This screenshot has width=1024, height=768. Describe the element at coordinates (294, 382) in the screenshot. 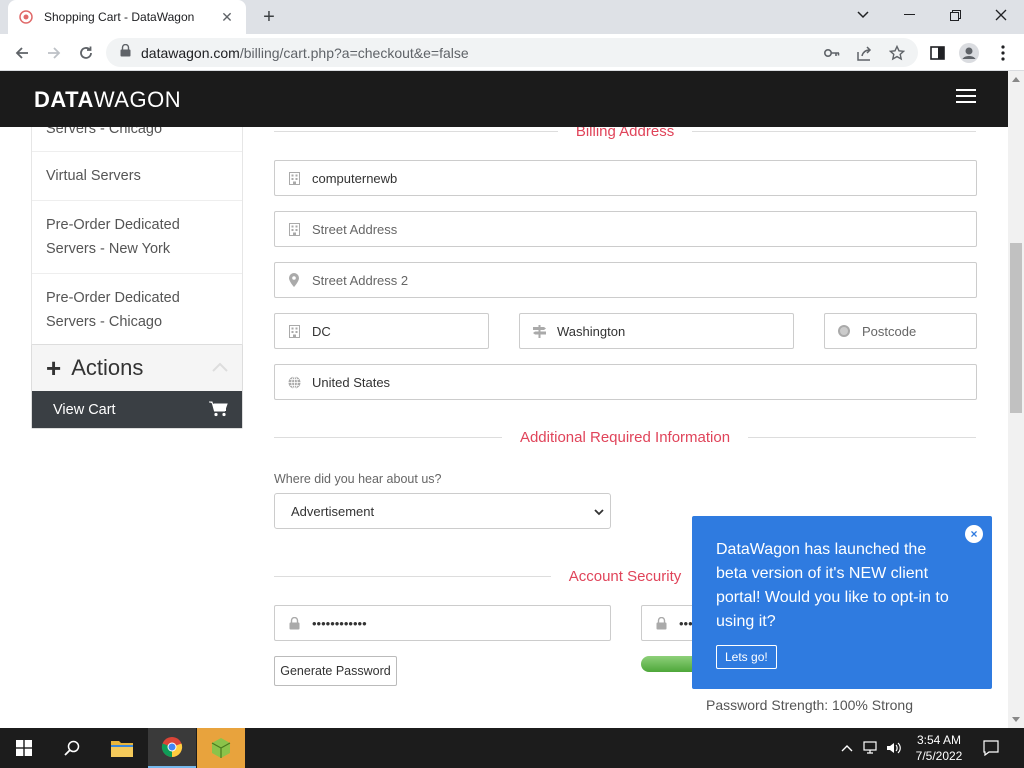

I see `globe-icon` at that location.